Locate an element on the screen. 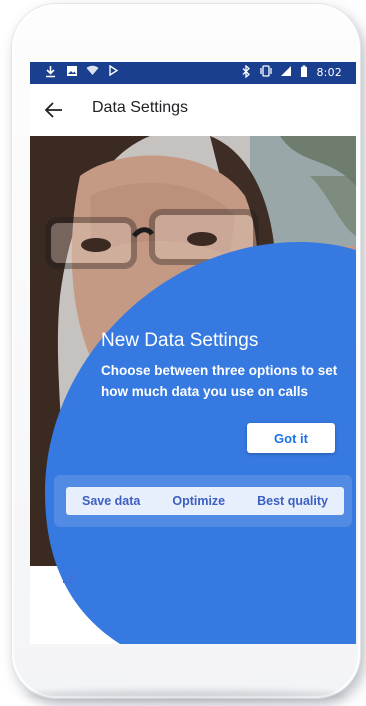  status-right-icons: 8:02 is located at coordinates (291, 71).